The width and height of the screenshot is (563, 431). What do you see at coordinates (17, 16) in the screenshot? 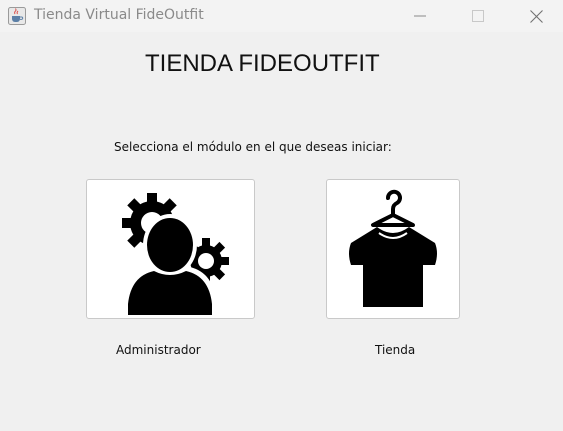
I see `java-cup-icon` at bounding box center [17, 16].